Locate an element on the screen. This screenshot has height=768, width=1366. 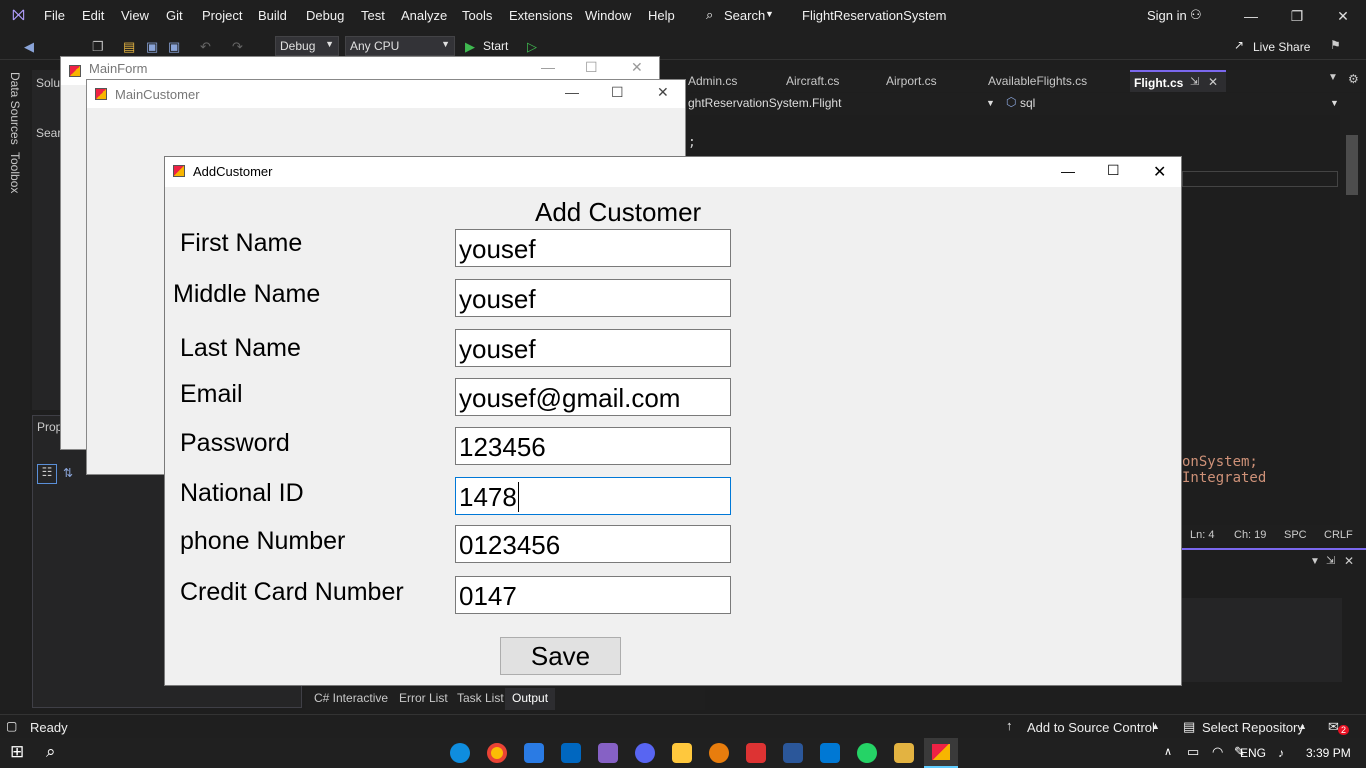
solution-search: Sear is located at coordinates (48, 133).